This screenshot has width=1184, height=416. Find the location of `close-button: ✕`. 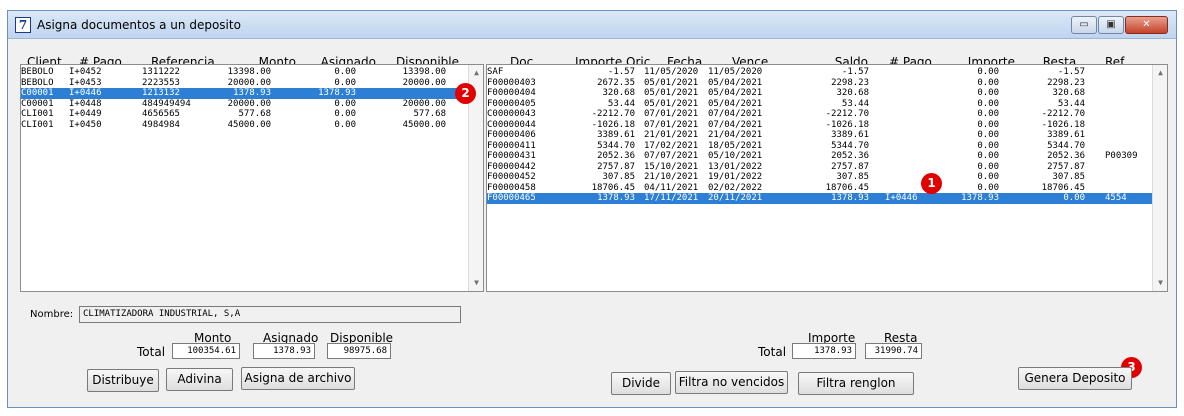

close-button: ✕ is located at coordinates (1146, 25).